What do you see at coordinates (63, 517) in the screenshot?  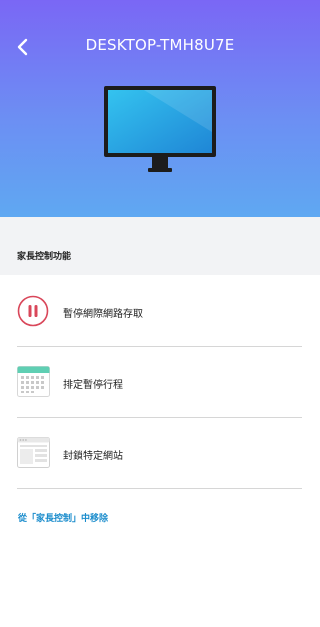 I see `remove-from-parental-controls-link: 從「家長控制」中移除` at bounding box center [63, 517].